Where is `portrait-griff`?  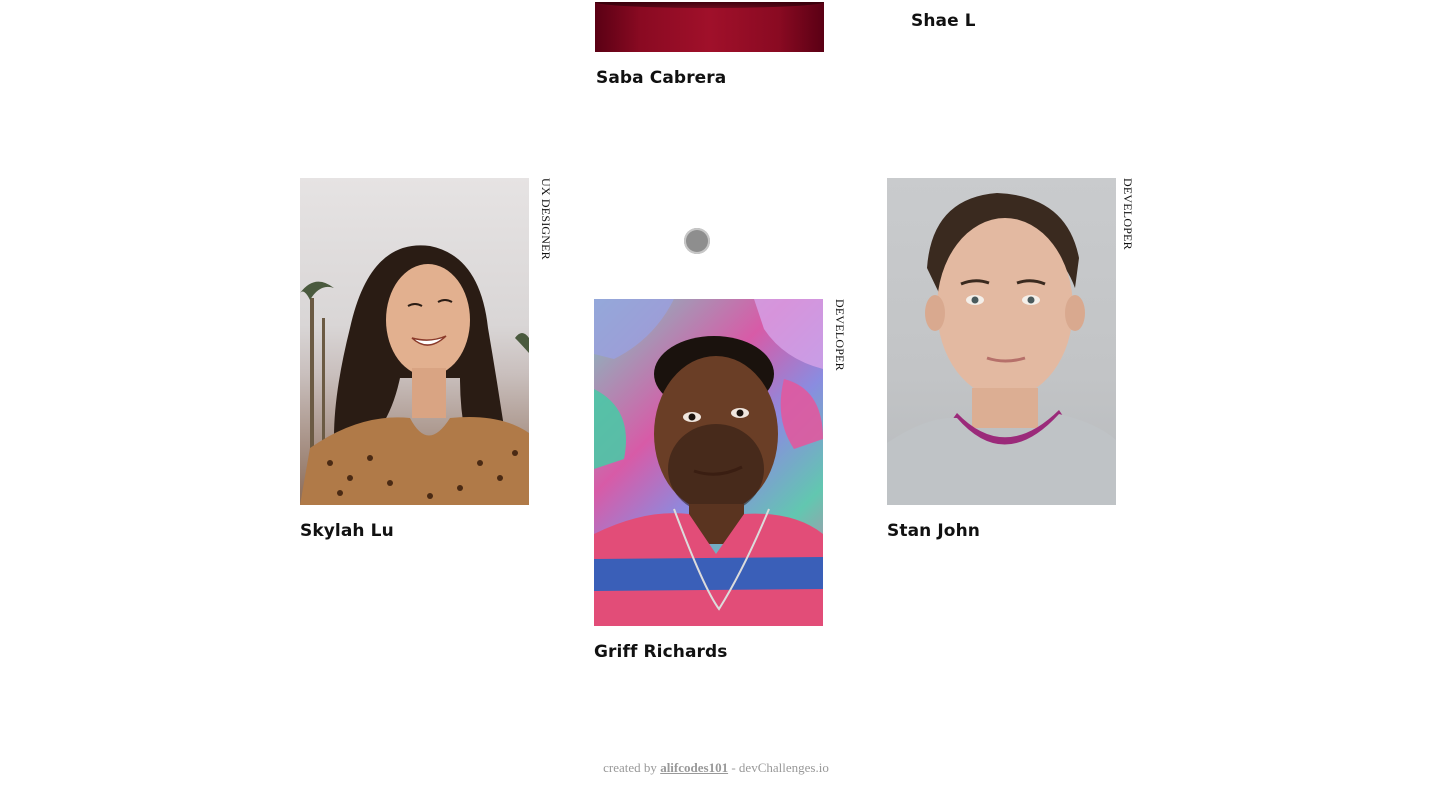 portrait-griff is located at coordinates (708, 462).